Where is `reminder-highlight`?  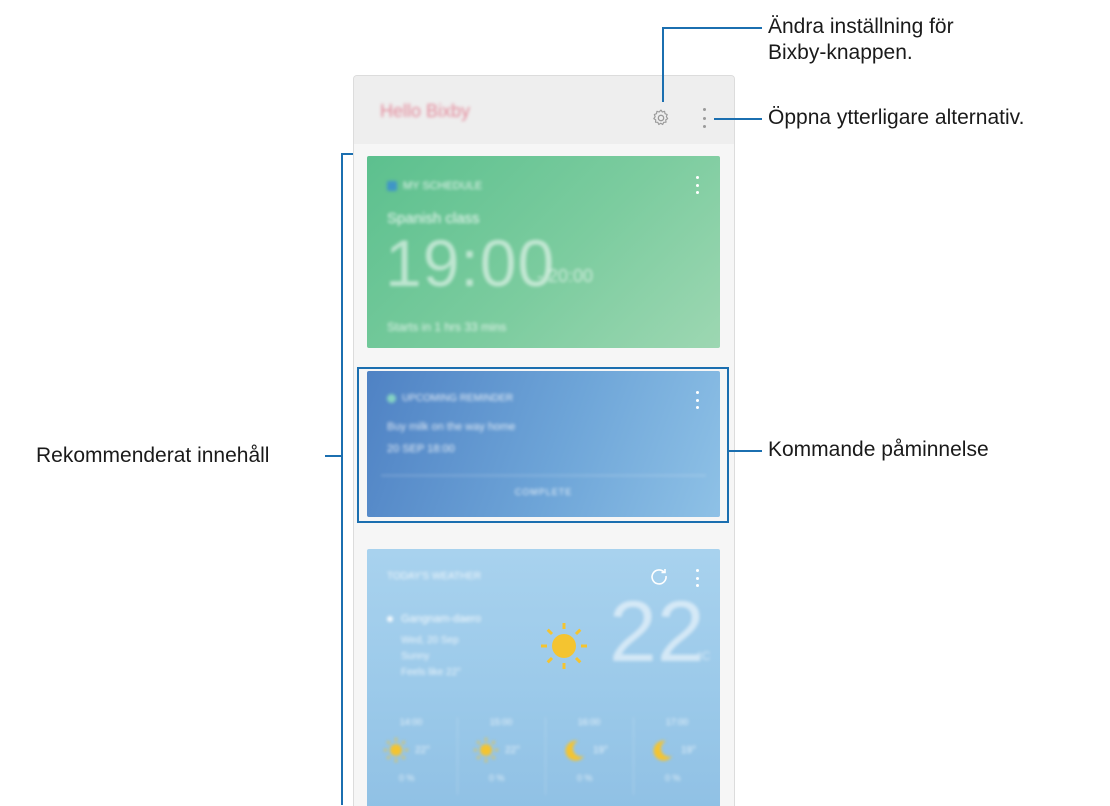
reminder-highlight is located at coordinates (543, 445).